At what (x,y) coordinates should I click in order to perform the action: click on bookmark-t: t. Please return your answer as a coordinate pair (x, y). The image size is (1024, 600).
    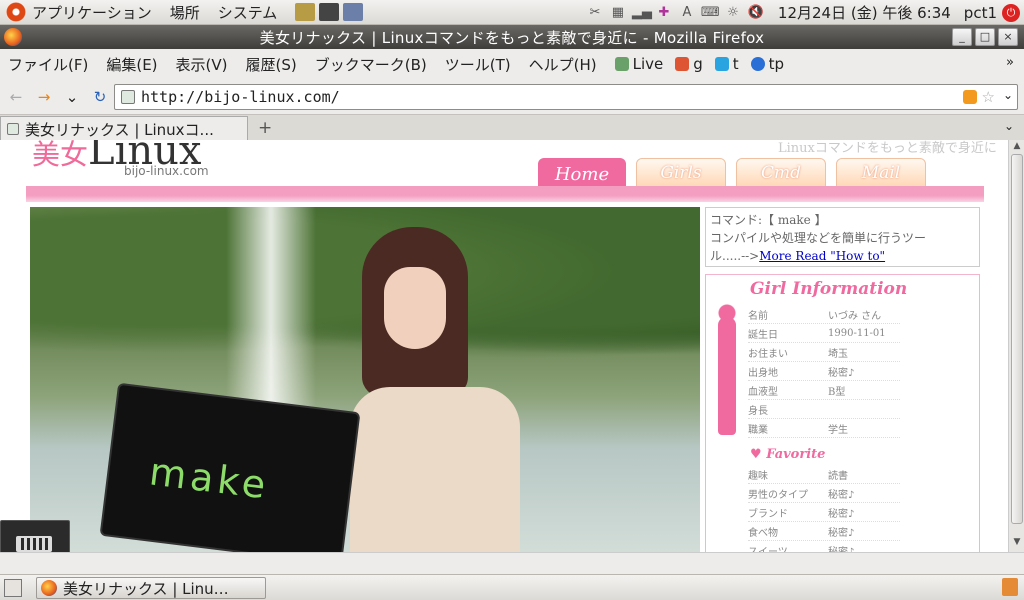
    Looking at the image, I should click on (726, 64).